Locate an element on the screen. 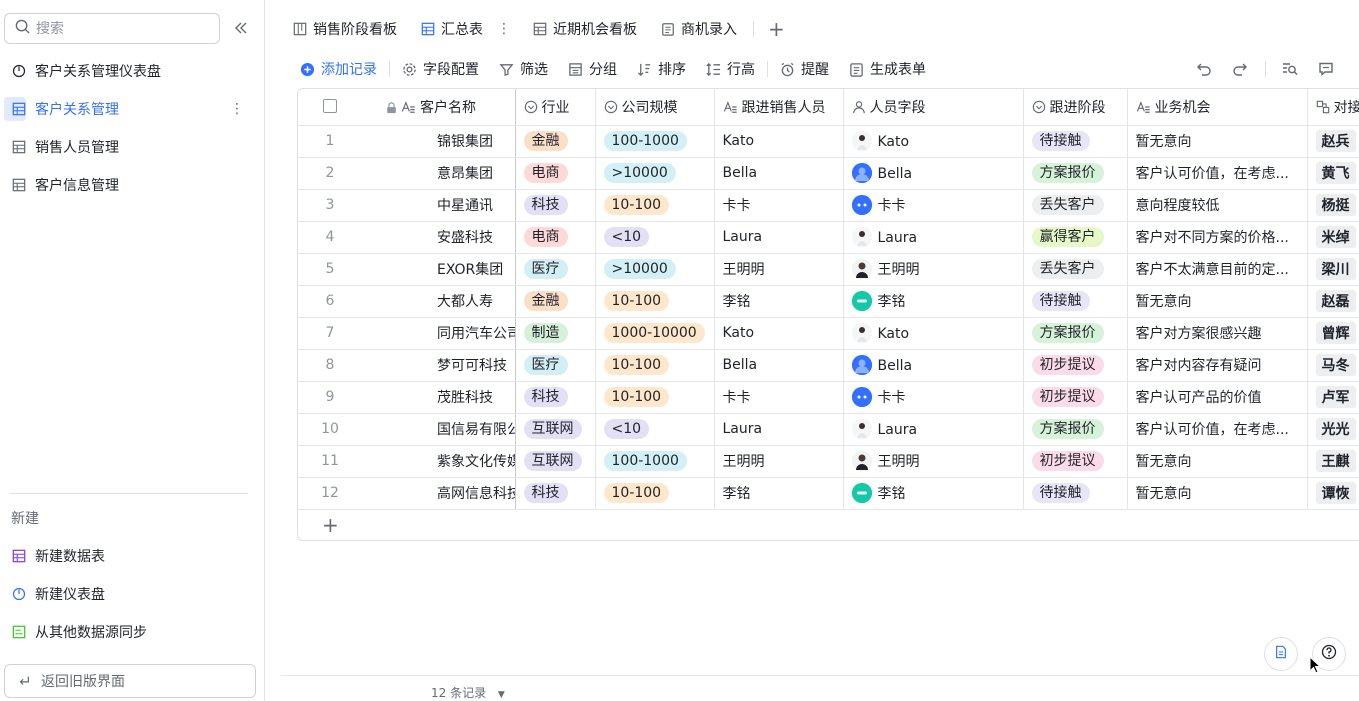 The image size is (1359, 701). document-button is located at coordinates (1281, 654).